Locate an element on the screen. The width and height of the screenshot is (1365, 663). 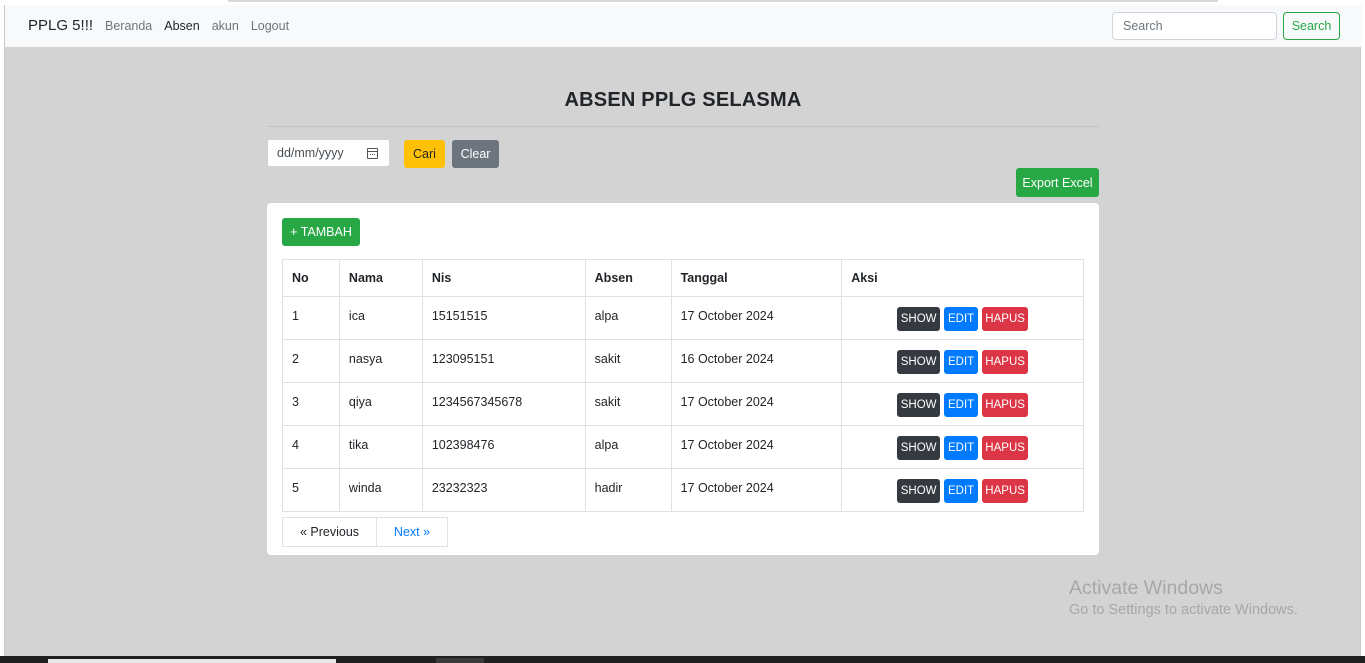
cell-nis: 15151515 is located at coordinates (503, 318).